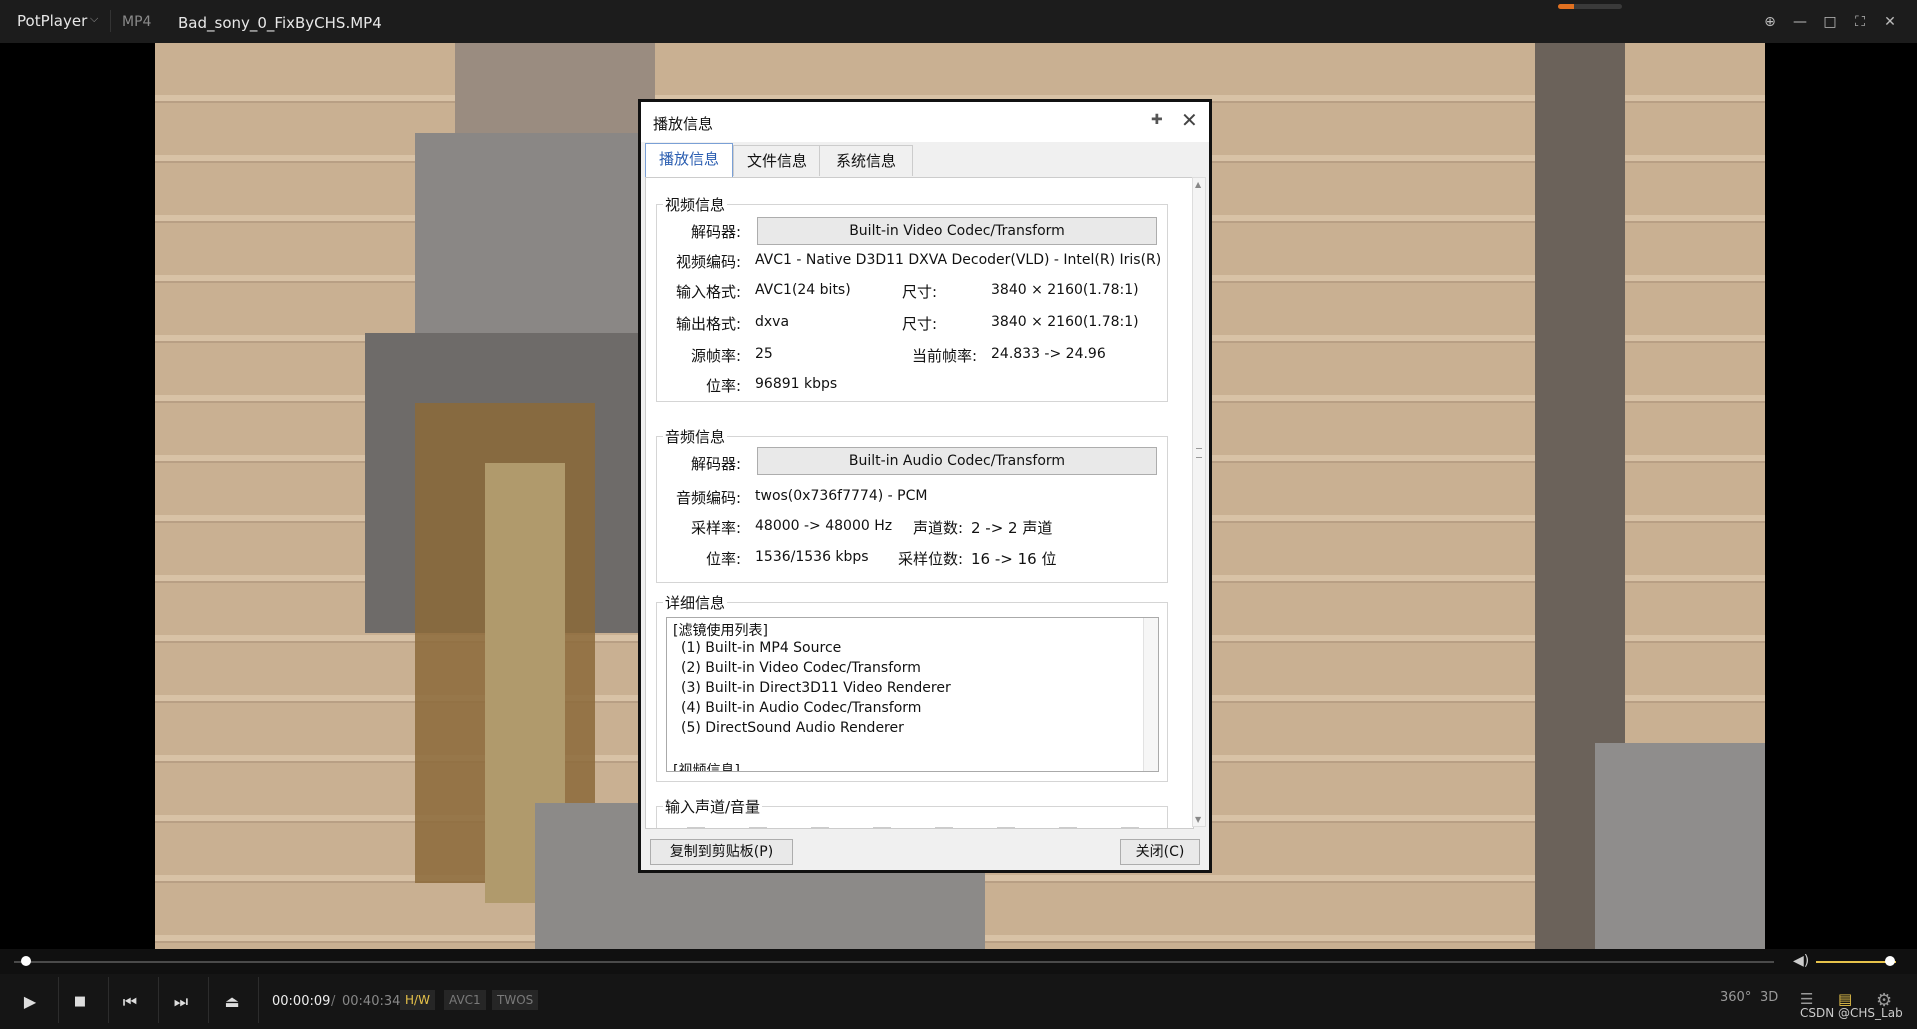 The image size is (1917, 1029). I want to click on output-size-label: 尺寸:, so click(919, 324).